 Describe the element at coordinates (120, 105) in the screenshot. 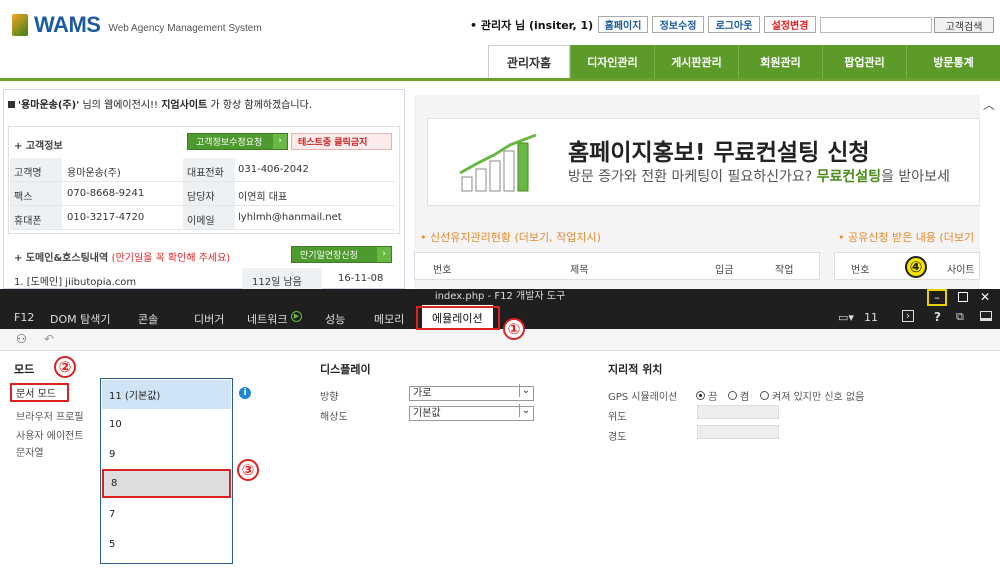

I see `welcome-mid: 님의 웹에이전시!!` at that location.